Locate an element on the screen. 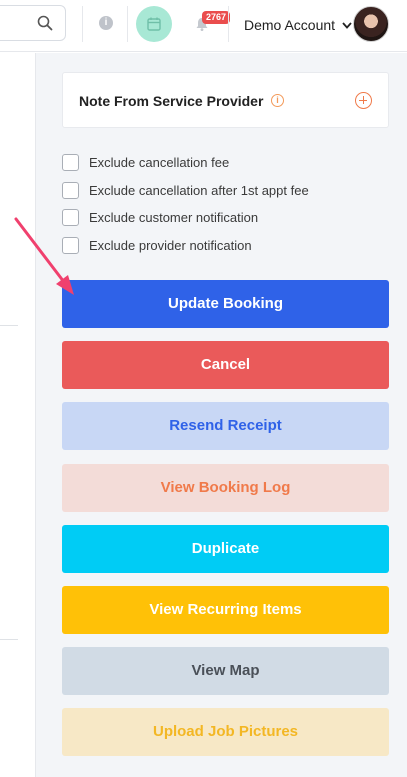 Image resolution: width=407 pixels, height=777 pixels. checkbox-label: Exclude cancellation fee is located at coordinates (159, 162).